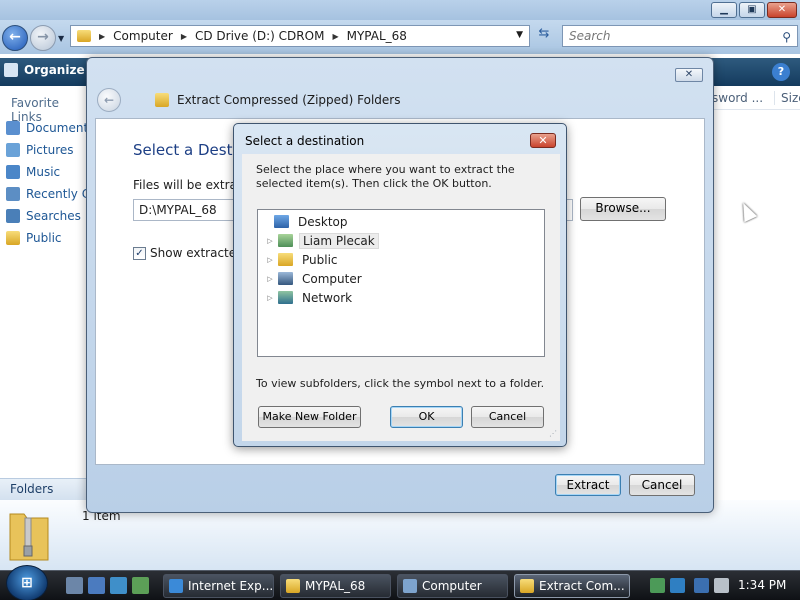  Describe the element at coordinates (762, 585) in the screenshot. I see `clock: 1:34 PM` at that location.